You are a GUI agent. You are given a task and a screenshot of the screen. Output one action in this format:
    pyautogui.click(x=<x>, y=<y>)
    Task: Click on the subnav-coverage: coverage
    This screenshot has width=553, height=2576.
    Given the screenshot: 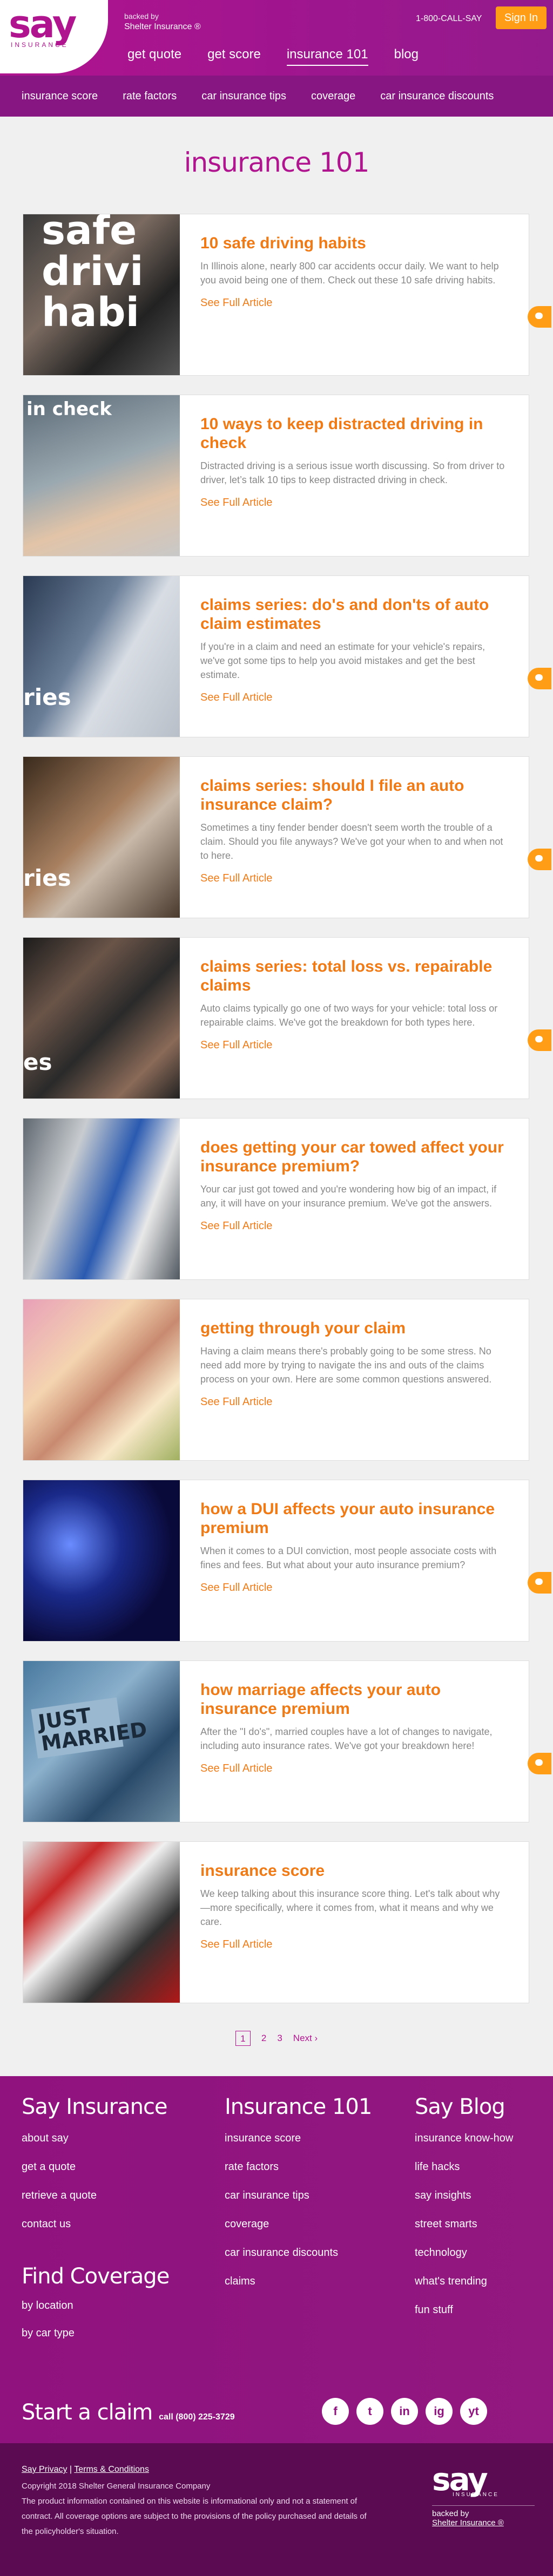 What is the action you would take?
    pyautogui.click(x=333, y=96)
    